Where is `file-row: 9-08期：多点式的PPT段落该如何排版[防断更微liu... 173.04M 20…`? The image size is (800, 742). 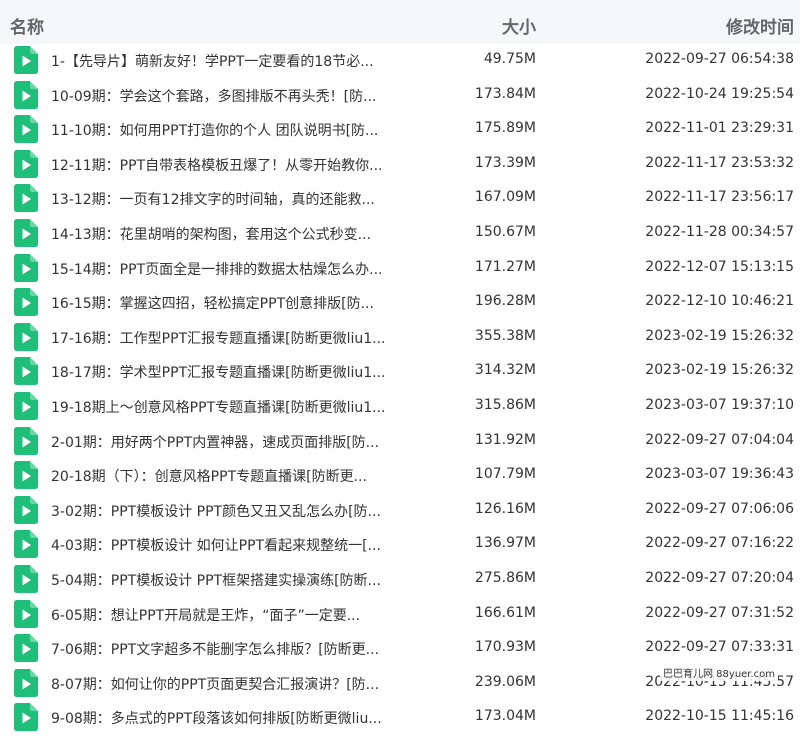
file-row: 9-08期：多点式的PPT段落该如何排版[防断更微liu... 173.04M 20… is located at coordinates (400, 715).